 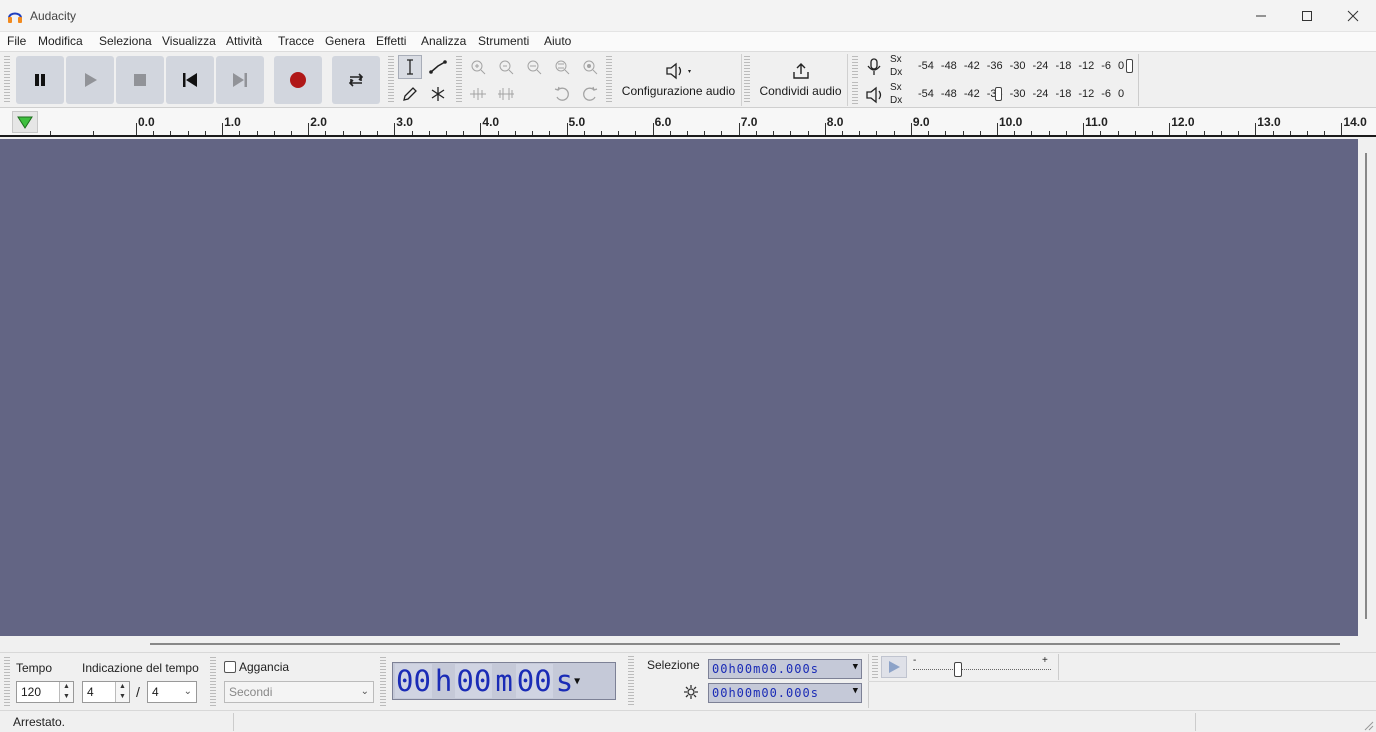 What do you see at coordinates (66, 692) in the screenshot?
I see `tempo-stepper: ▲ ▼` at bounding box center [66, 692].